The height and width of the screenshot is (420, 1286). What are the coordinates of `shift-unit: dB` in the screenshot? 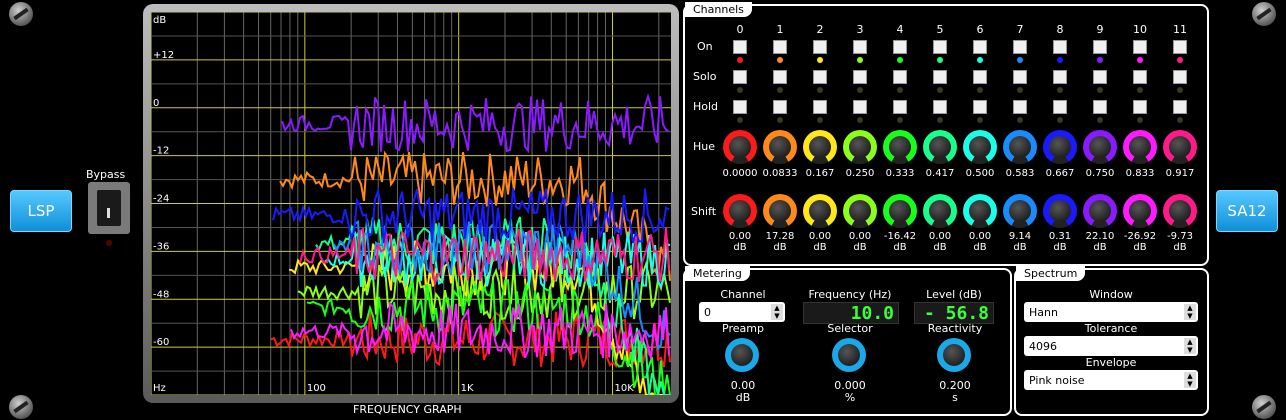 It's located at (1180, 247).